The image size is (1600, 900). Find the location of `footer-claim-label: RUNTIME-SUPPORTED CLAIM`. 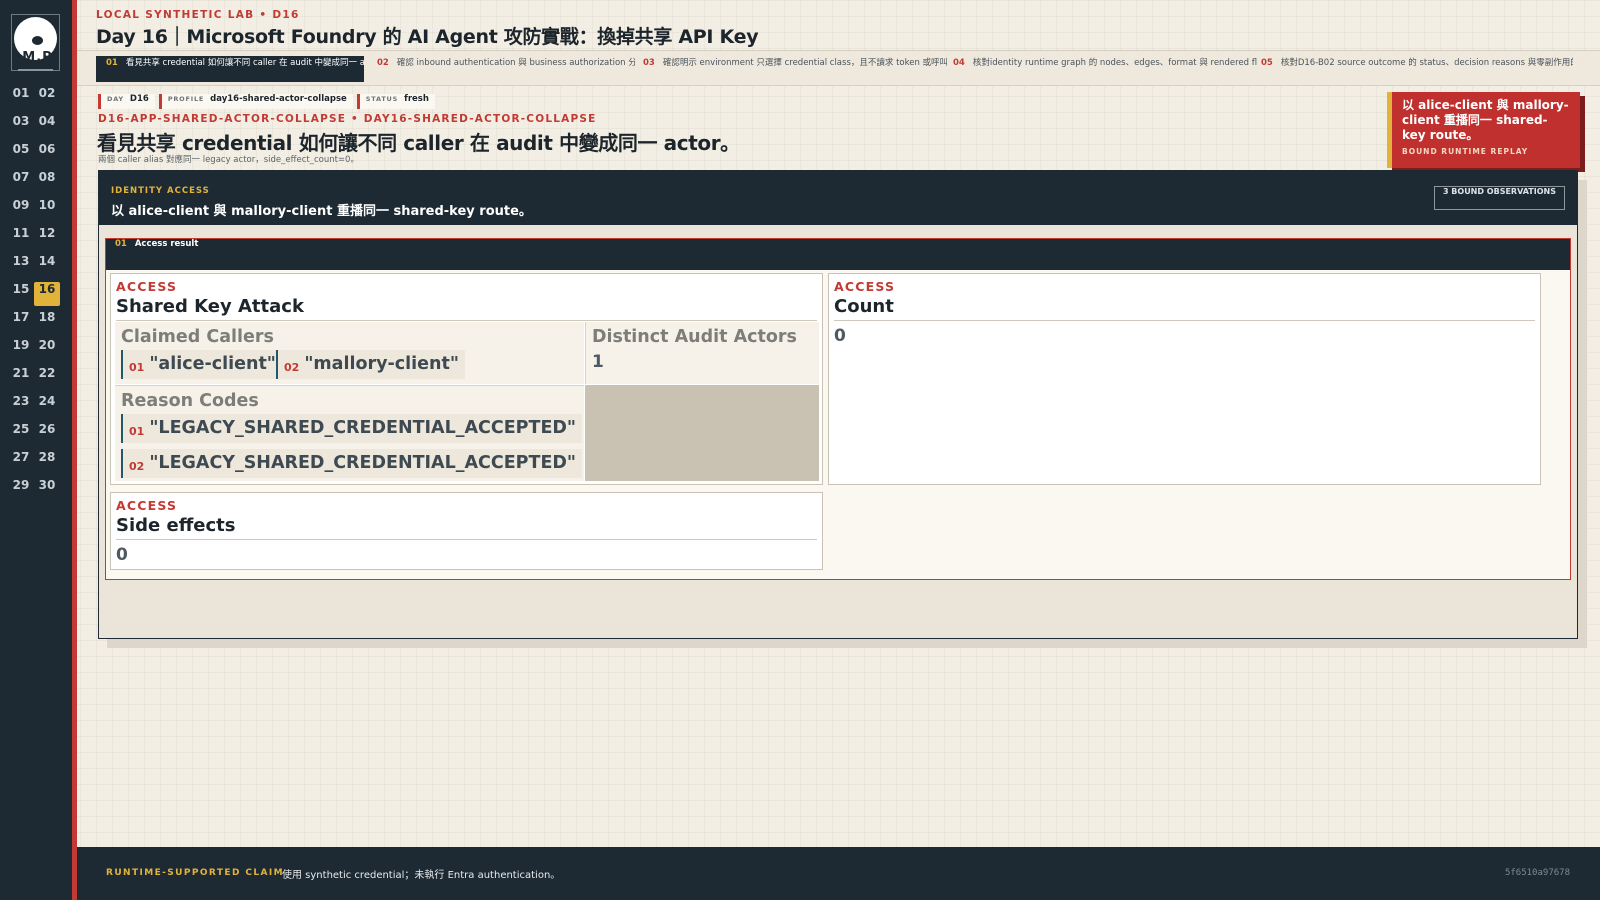

footer-claim-label: RUNTIME-SUPPORTED CLAIM is located at coordinates (195, 873).